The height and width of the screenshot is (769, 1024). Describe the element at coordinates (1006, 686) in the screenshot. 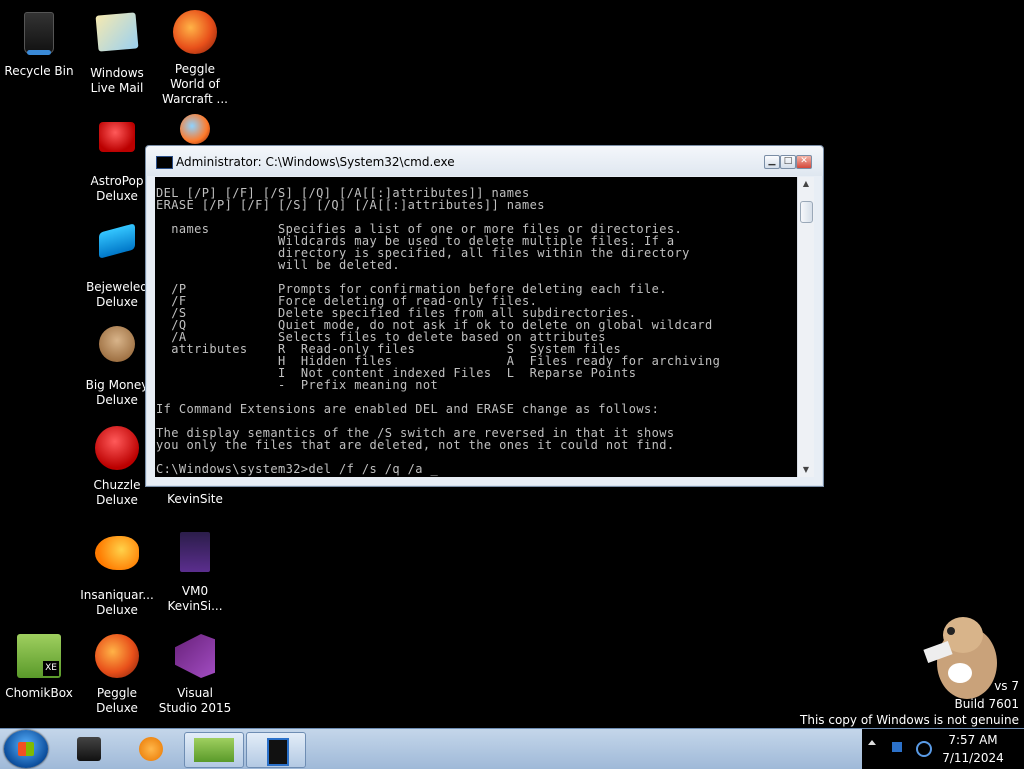

I see `watermark-version: vs 7` at that location.